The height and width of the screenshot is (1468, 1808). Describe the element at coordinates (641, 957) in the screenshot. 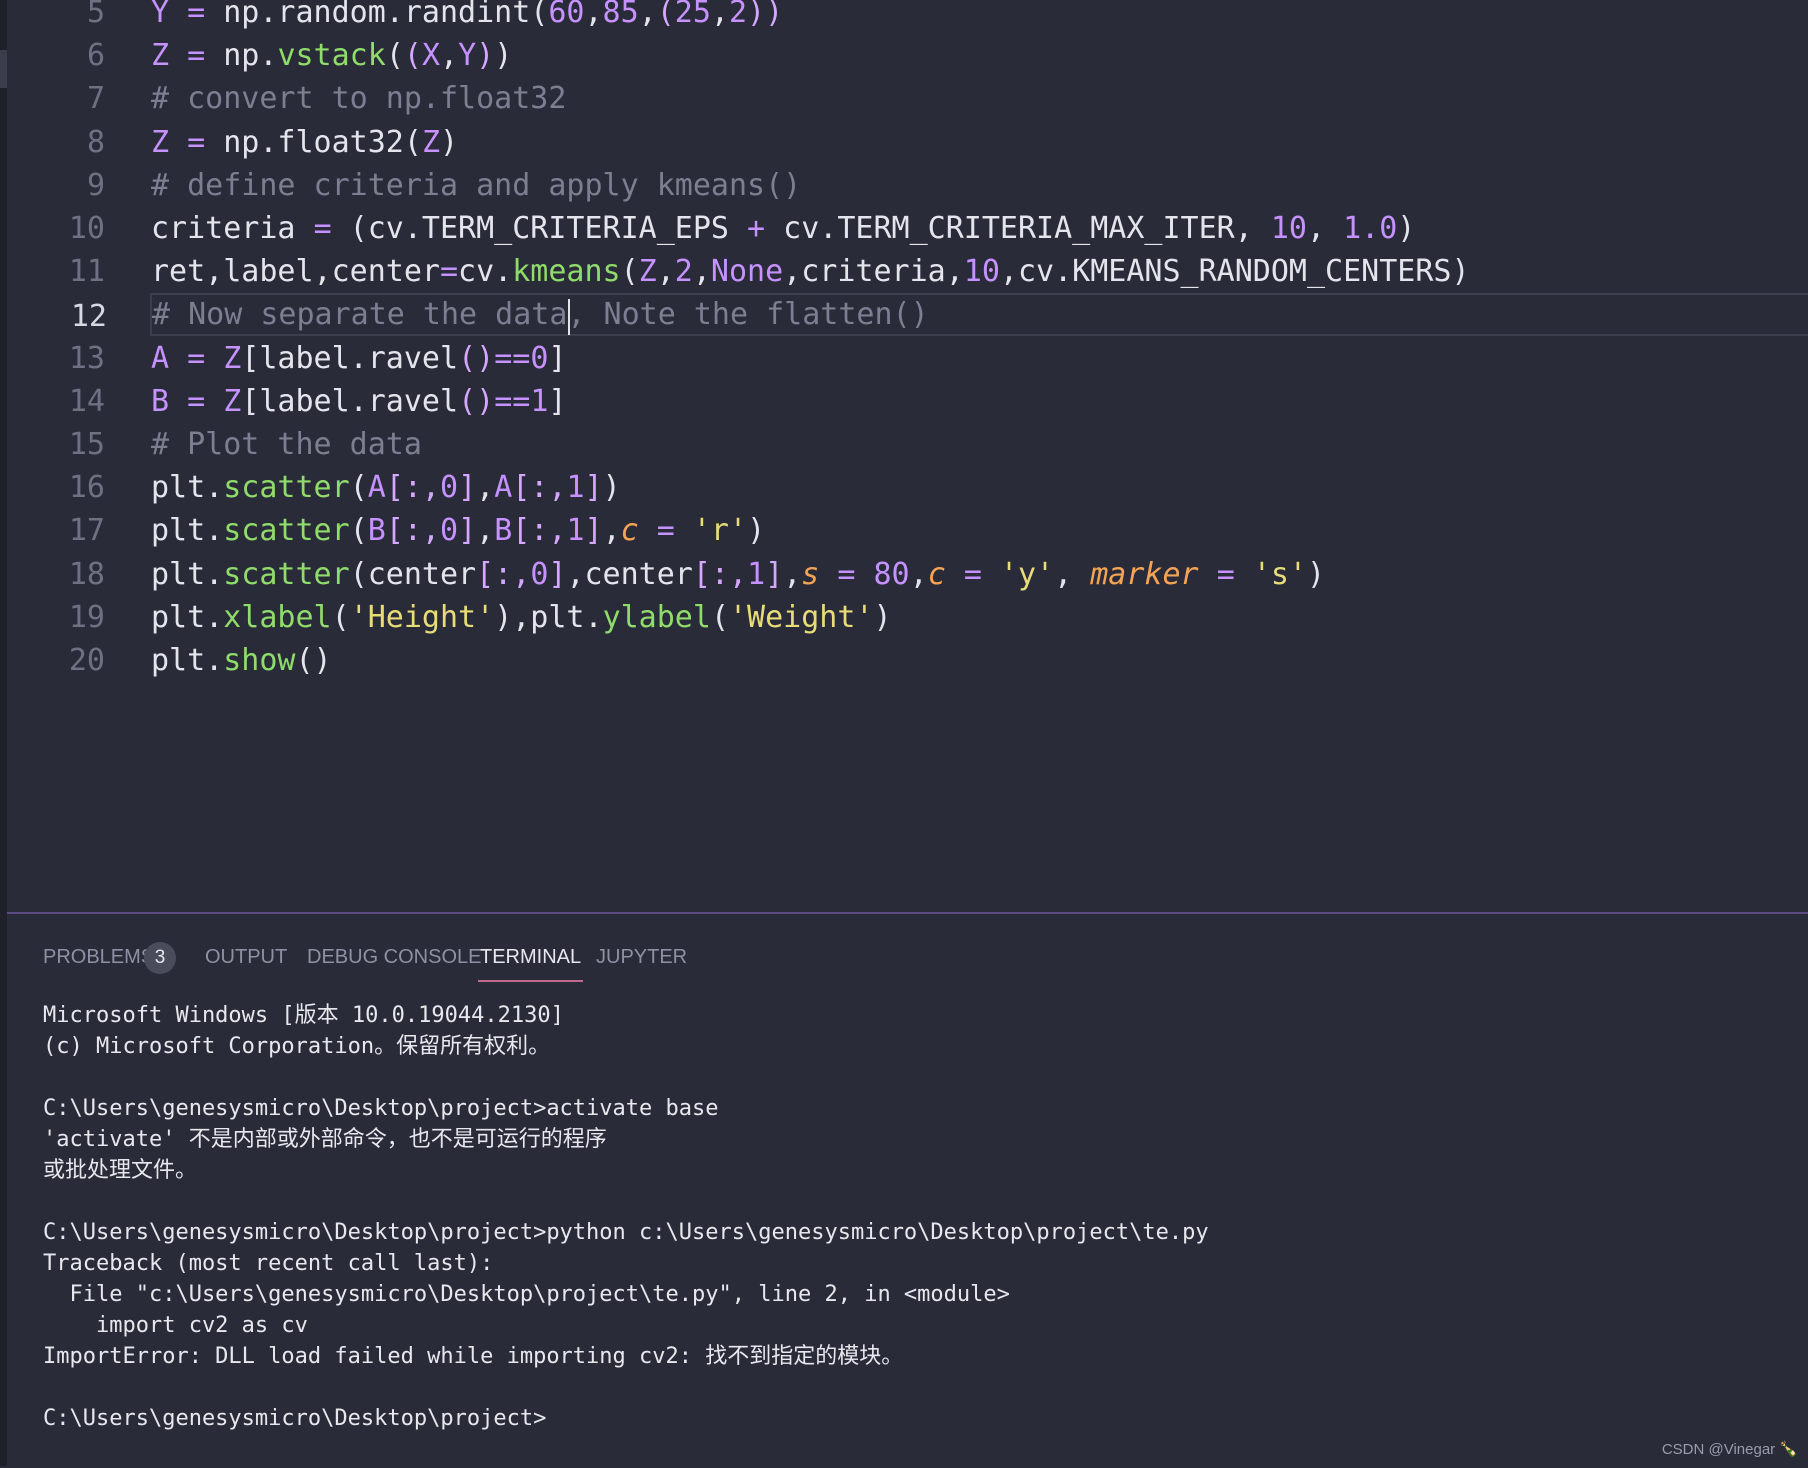

I see `tab-jupyter: JUPYTER` at that location.